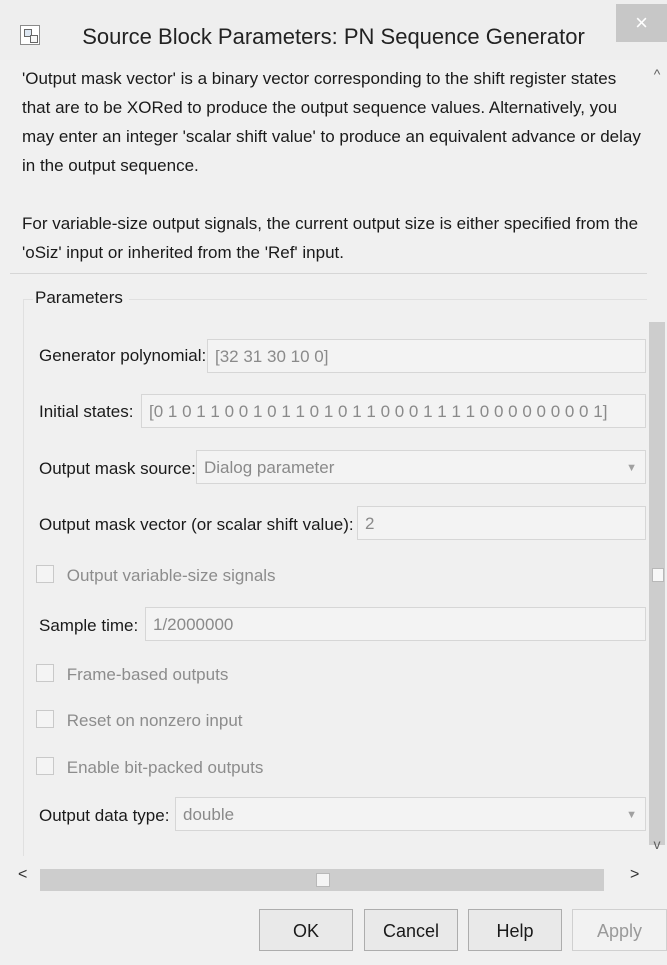  Describe the element at coordinates (269, 467) in the screenshot. I see `output-mask-source-value: Dialog parameter` at that location.